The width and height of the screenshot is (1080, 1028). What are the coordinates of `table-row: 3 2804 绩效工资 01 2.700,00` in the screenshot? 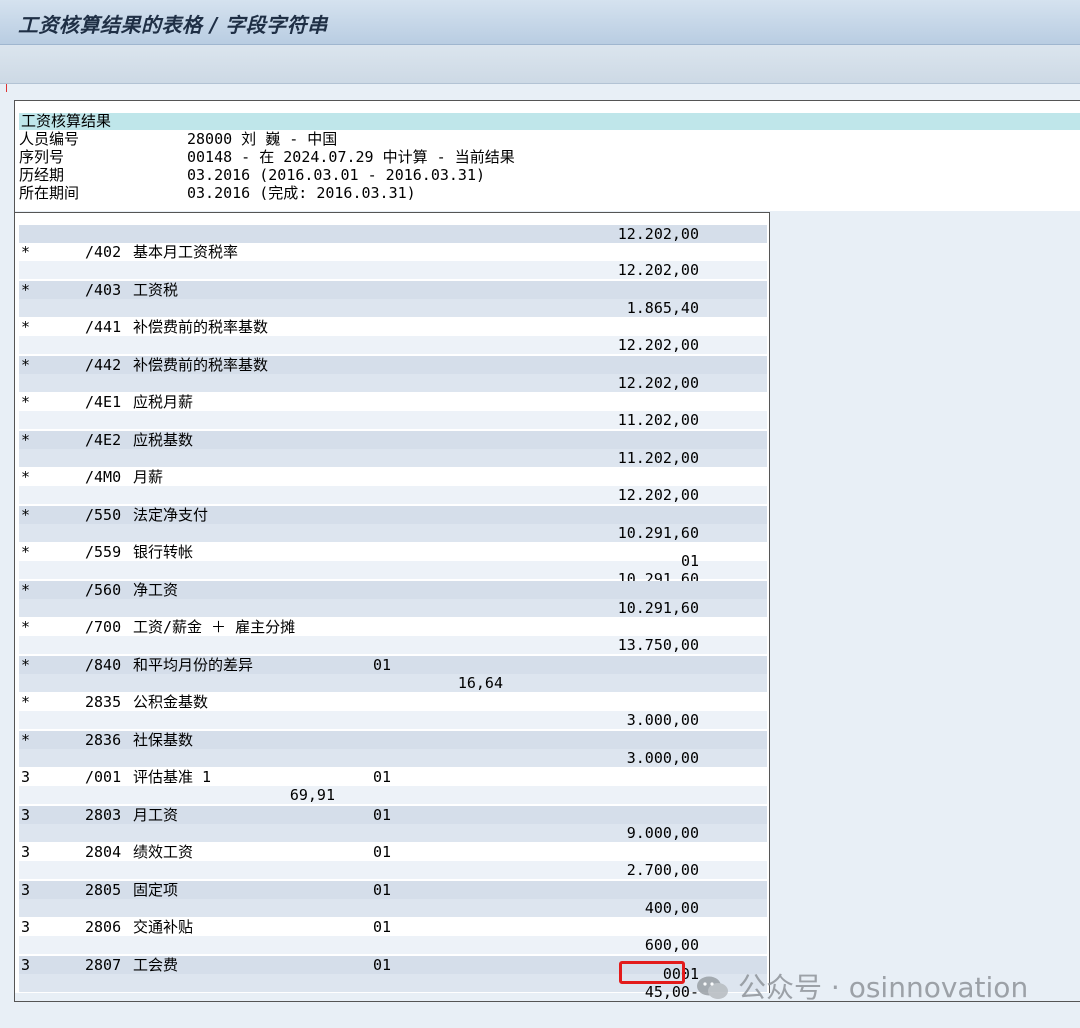 It's located at (393, 861).